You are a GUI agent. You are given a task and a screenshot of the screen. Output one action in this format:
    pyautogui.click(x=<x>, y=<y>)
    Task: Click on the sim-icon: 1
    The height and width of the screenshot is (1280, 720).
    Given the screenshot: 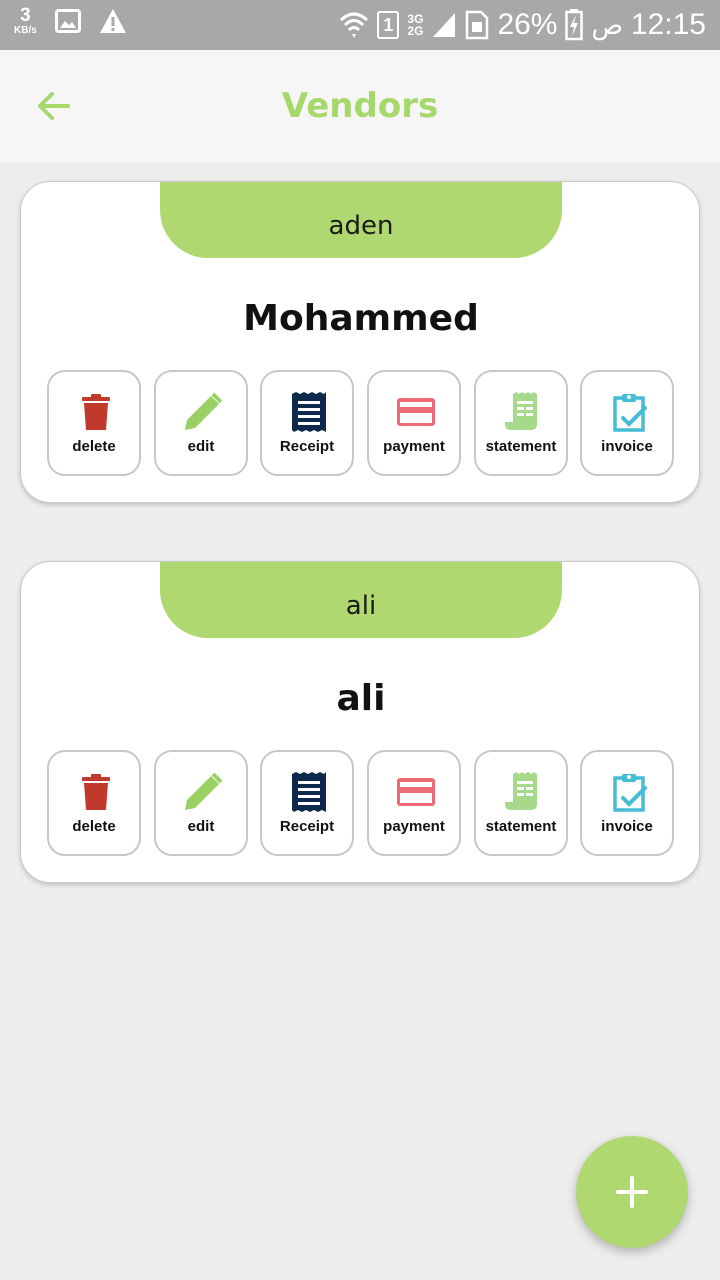 What is the action you would take?
    pyautogui.click(x=388, y=25)
    